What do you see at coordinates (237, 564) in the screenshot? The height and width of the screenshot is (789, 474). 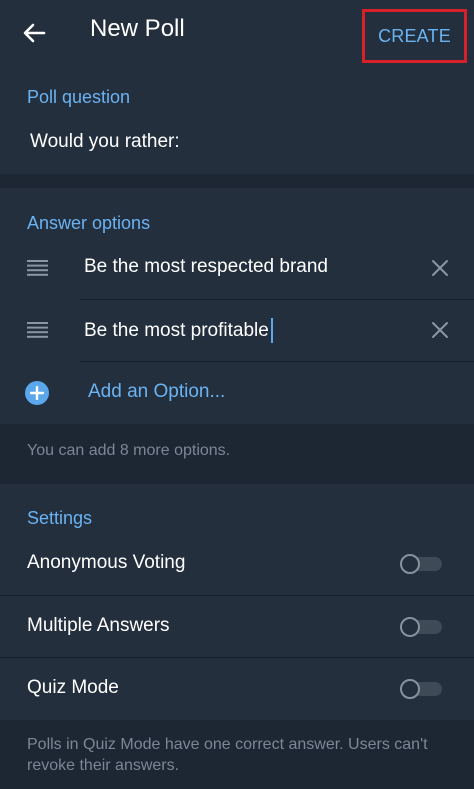 I see `setting-row-anonymous-voting: Anonymous Voting` at bounding box center [237, 564].